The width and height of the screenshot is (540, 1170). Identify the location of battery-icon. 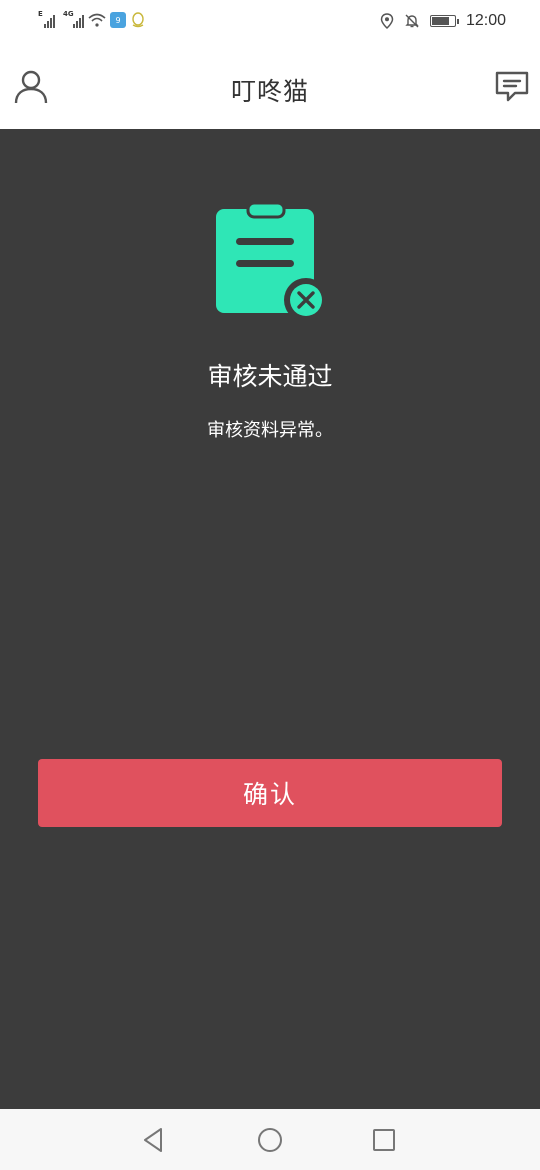
(444, 21).